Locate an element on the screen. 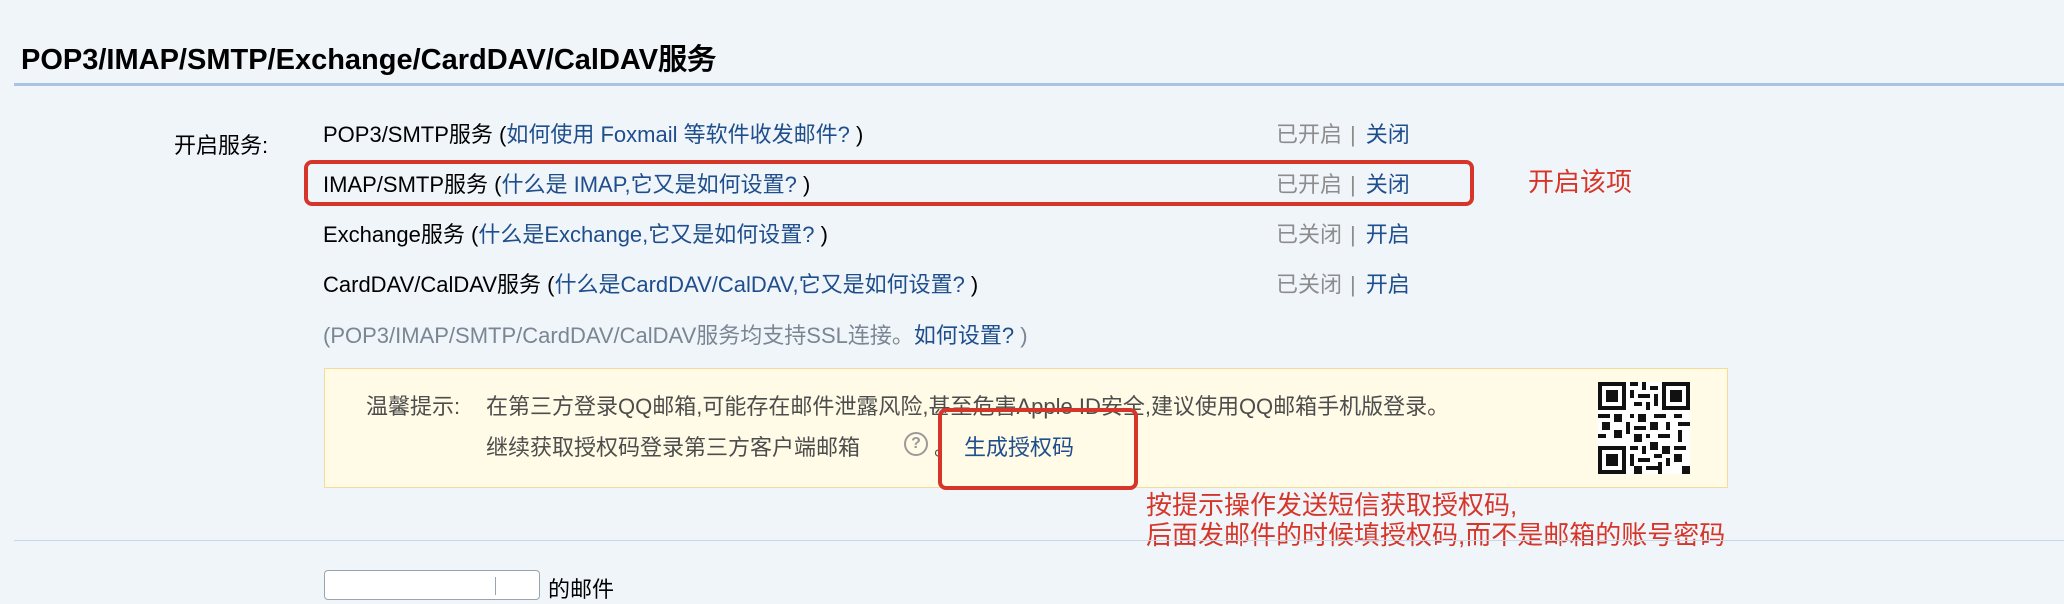 The image size is (2064, 604). annotation-instructions: 按提示操作发送短信获取授权码, 后面发邮件的时候填授权码,而不是邮箱的账号密码 is located at coordinates (1435, 520).